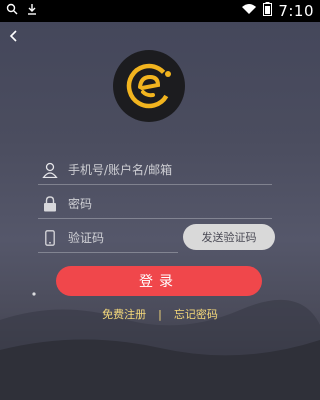  Describe the element at coordinates (118, 238) in the screenshot. I see `verification-code-input` at that location.